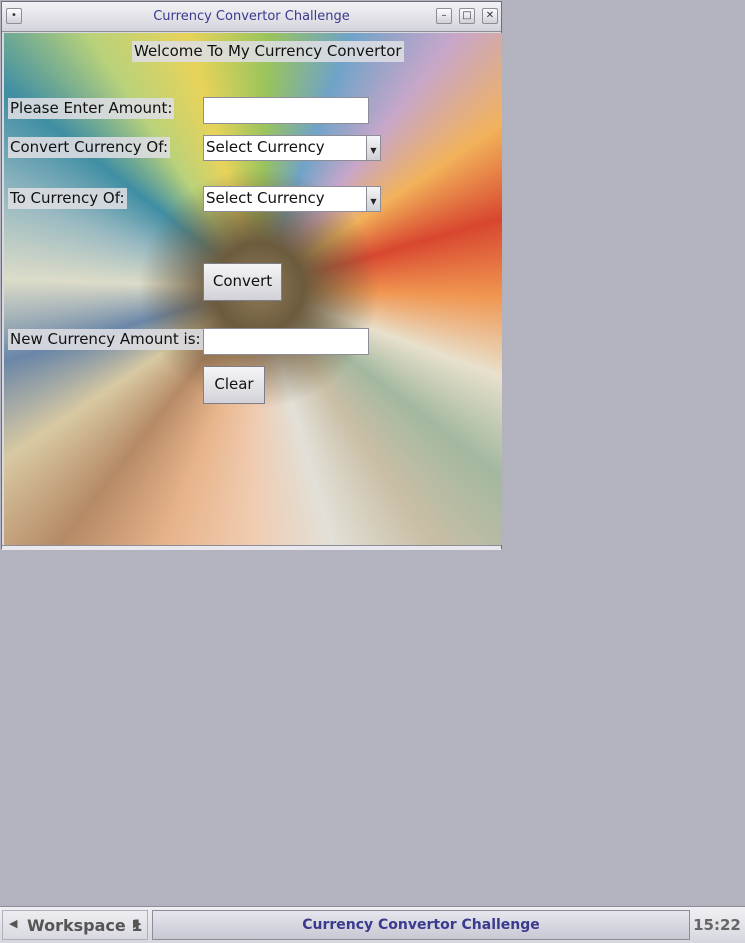 The image size is (745, 943). I want to click on next-workspace-icon: ▶, so click(137, 923).